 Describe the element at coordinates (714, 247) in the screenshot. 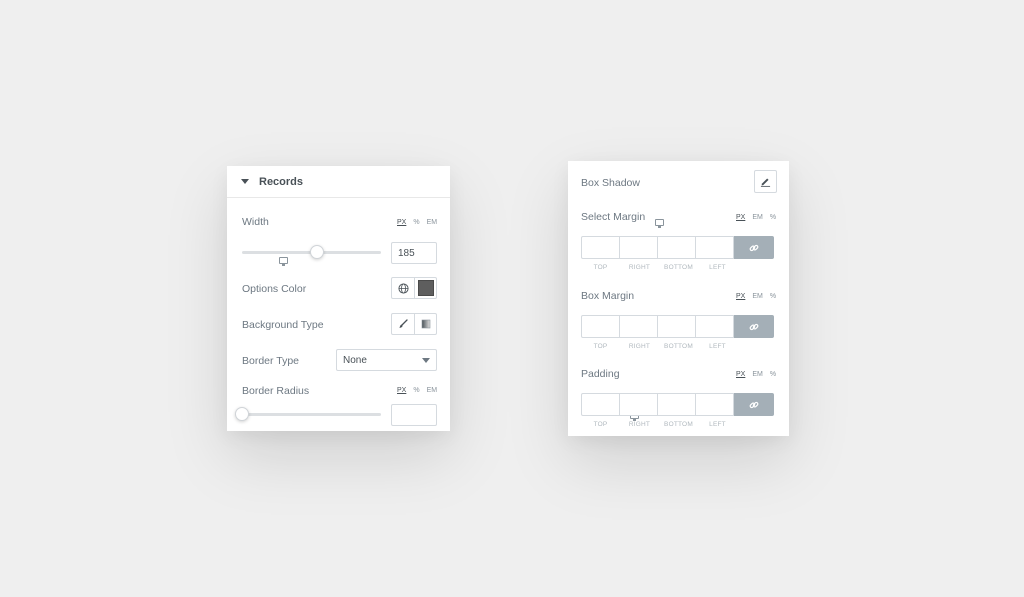

I see `select-margin-left-input` at that location.